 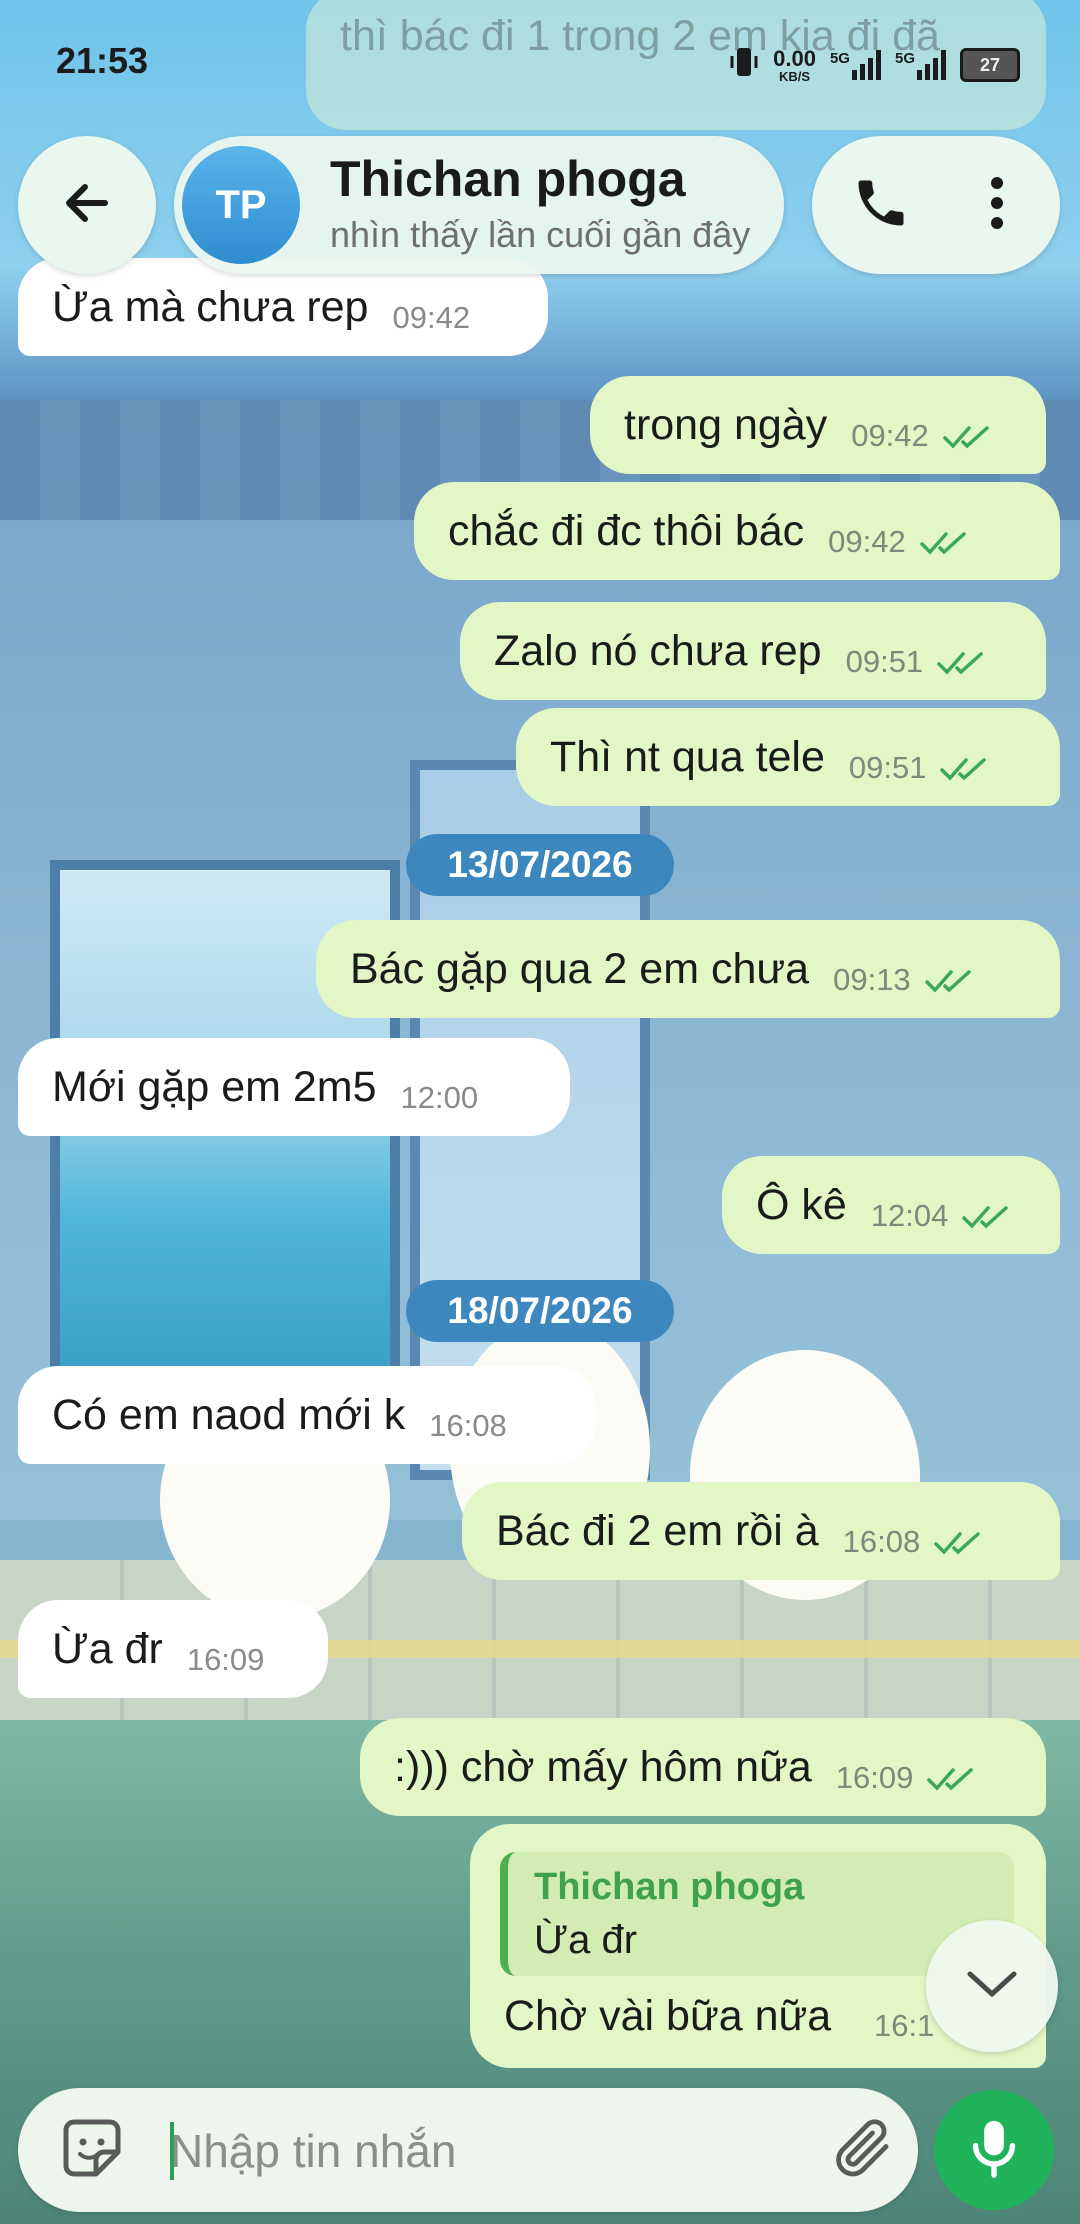 I want to click on message-text: Thì nt qua tele, so click(x=687, y=756).